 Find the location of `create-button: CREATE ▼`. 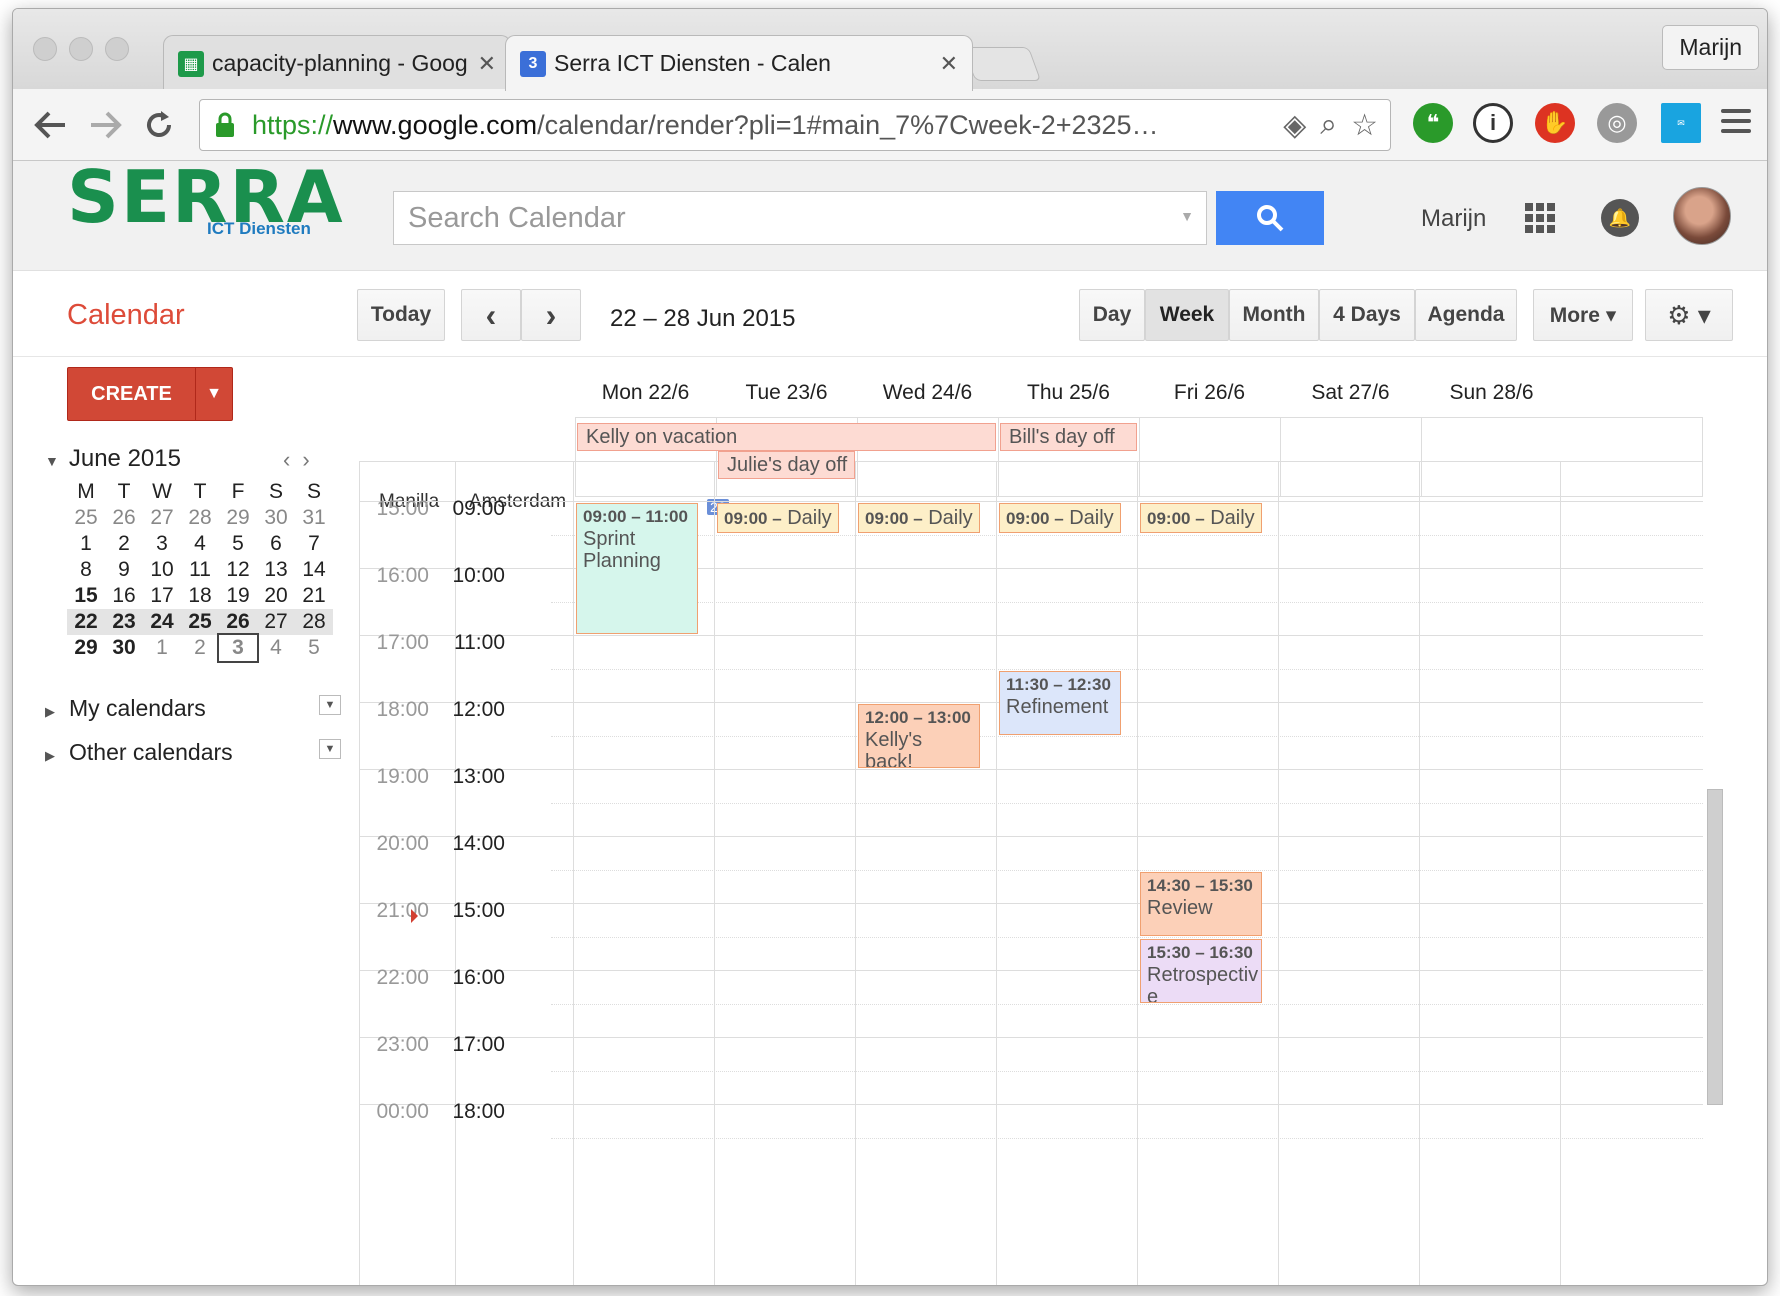

create-button: CREATE ▼ is located at coordinates (150, 394).